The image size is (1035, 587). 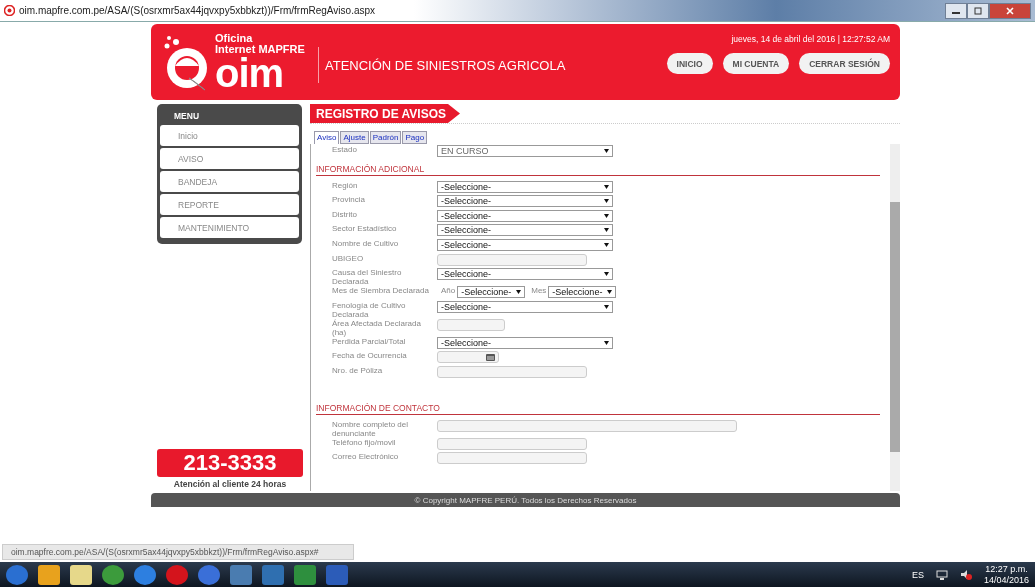 What do you see at coordinates (917, 574) in the screenshot?
I see `language-indicator: ES` at bounding box center [917, 574].